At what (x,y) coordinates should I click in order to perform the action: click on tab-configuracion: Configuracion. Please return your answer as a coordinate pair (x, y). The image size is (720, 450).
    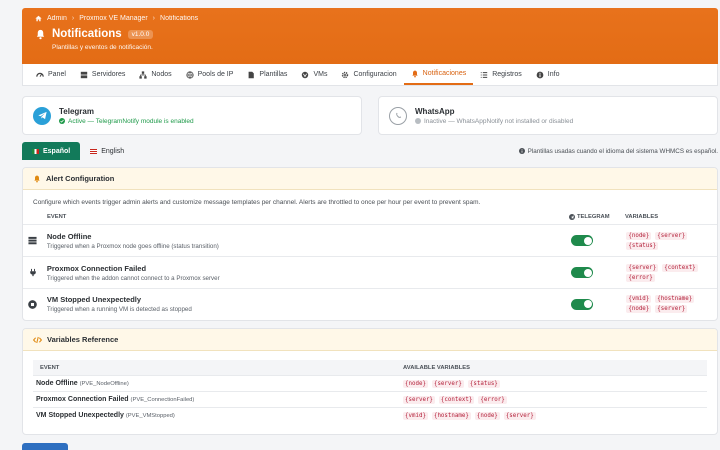
    Looking at the image, I should click on (368, 74).